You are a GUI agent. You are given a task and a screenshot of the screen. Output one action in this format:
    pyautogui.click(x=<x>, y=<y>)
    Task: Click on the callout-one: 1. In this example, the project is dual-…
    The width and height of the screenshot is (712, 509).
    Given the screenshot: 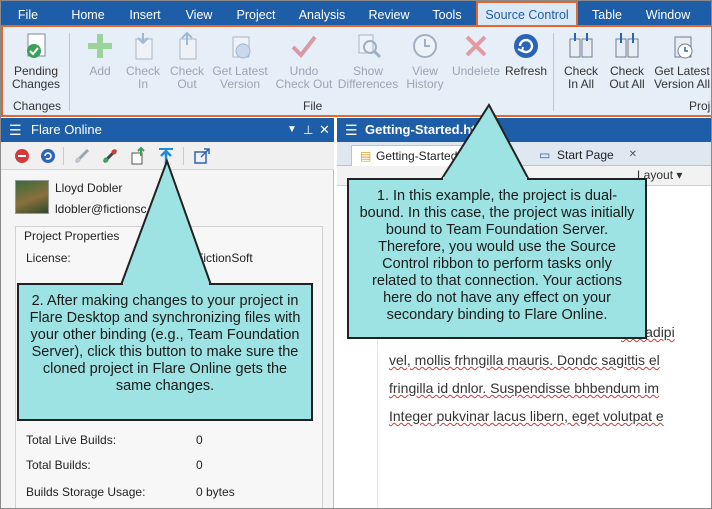 What is the action you would take?
    pyautogui.click(x=497, y=258)
    